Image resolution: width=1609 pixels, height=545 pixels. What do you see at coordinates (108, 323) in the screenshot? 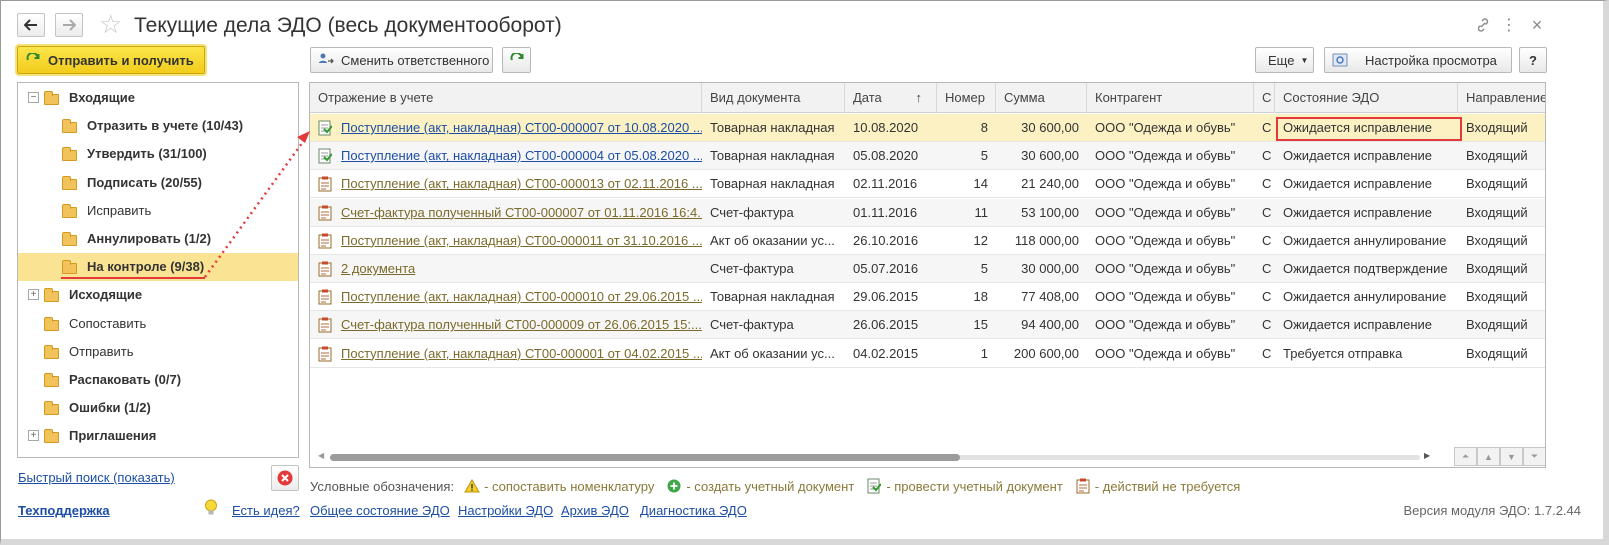
I see `tree-item-label: Сопоставить` at bounding box center [108, 323].